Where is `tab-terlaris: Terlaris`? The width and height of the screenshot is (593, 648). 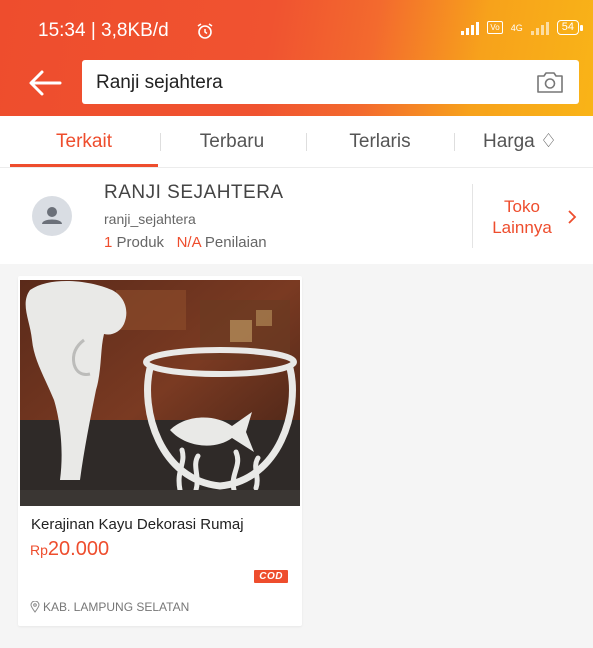
tab-terlaris: Terlaris is located at coordinates (380, 142).